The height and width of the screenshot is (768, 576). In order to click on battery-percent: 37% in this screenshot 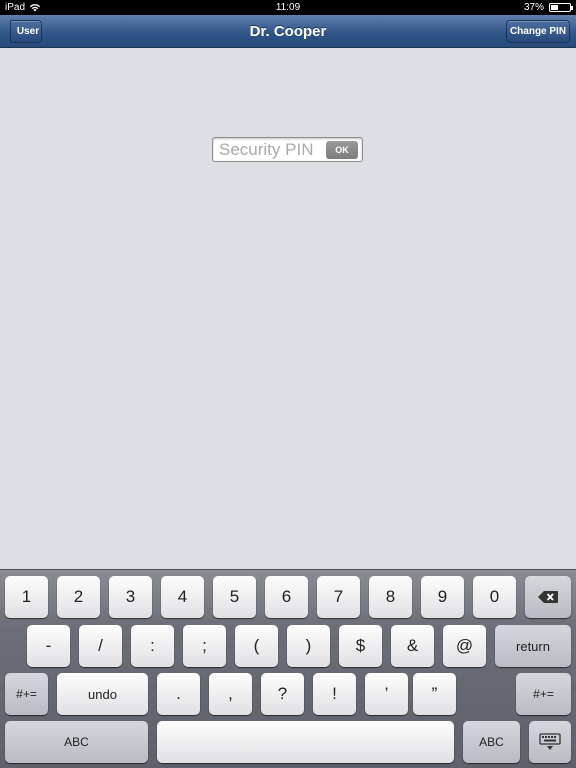, I will do `click(533, 7)`.